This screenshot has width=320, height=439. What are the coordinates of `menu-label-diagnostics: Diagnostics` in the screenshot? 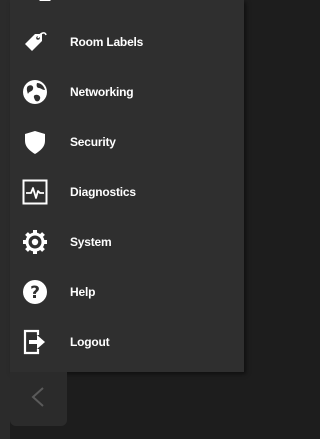 It's located at (103, 192).